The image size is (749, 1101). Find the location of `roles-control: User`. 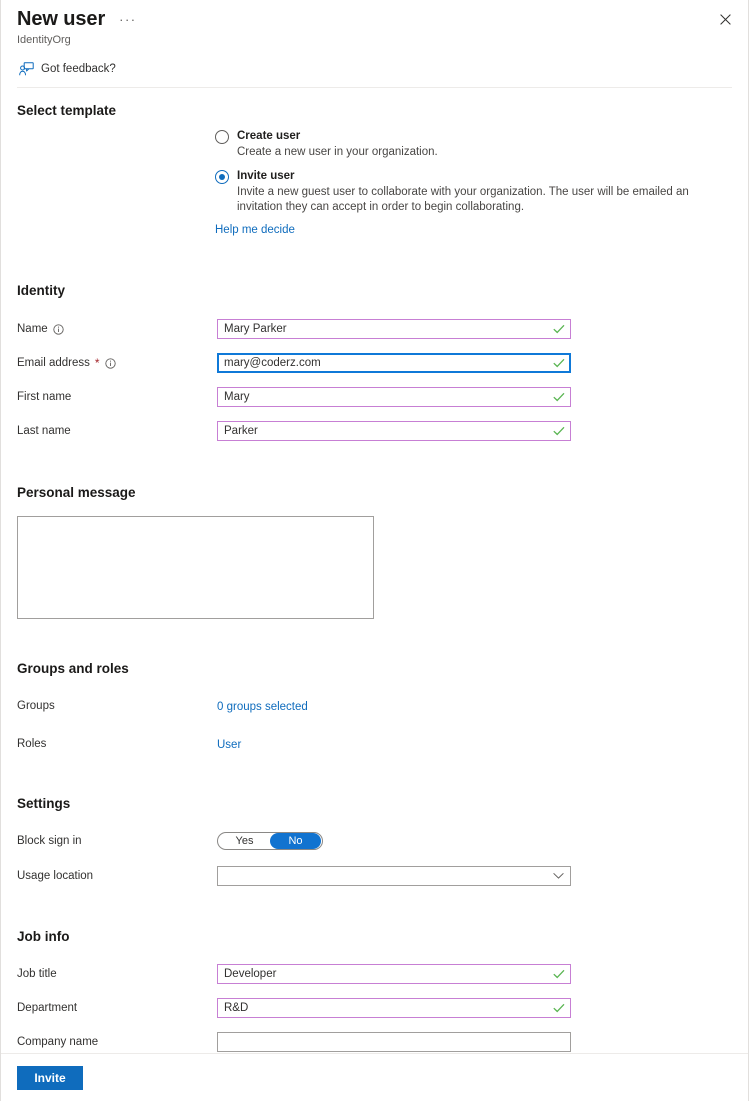

roles-control: User is located at coordinates (394, 744).